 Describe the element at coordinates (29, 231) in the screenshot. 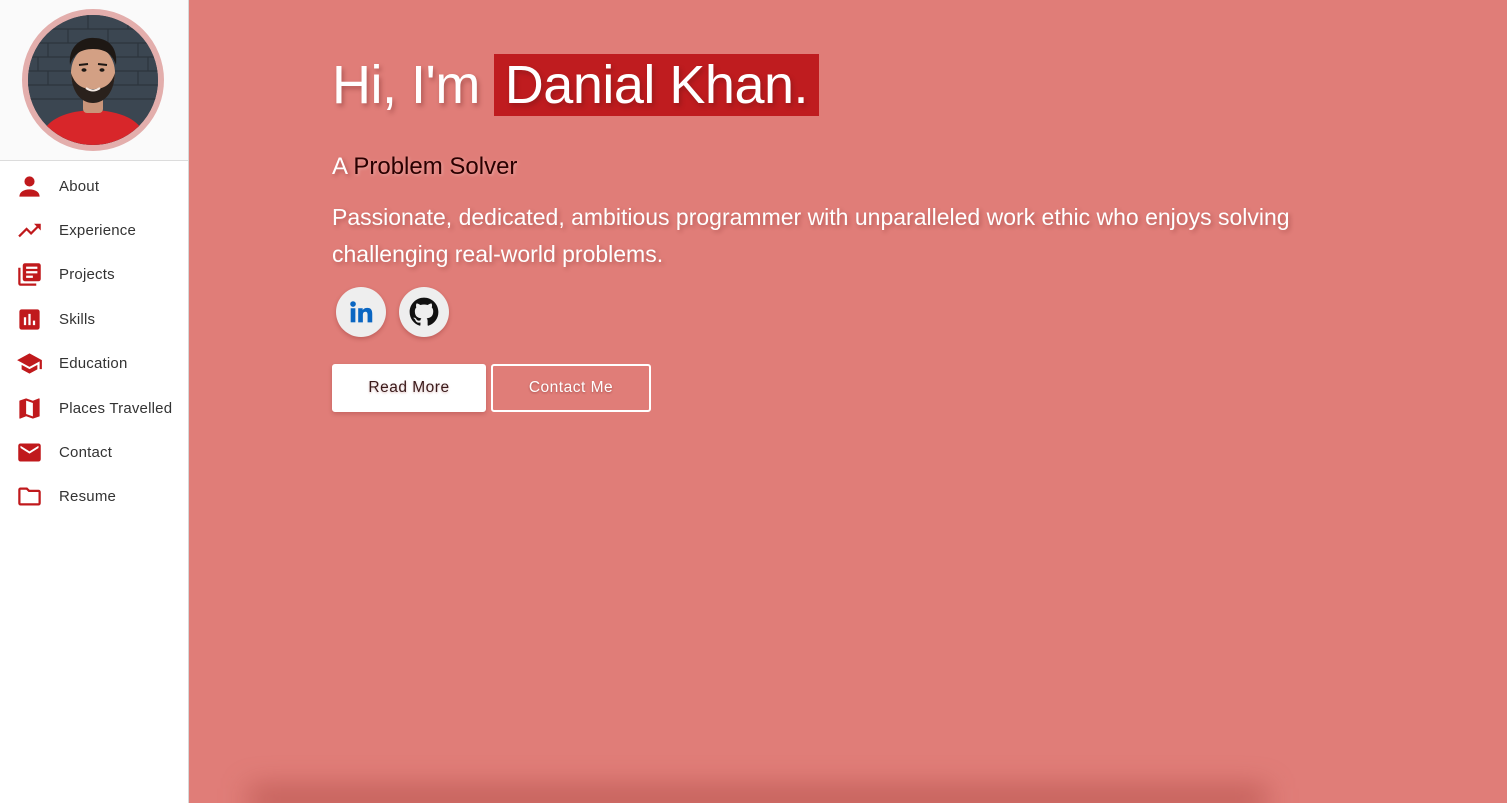

I see `trending-up-icon` at that location.